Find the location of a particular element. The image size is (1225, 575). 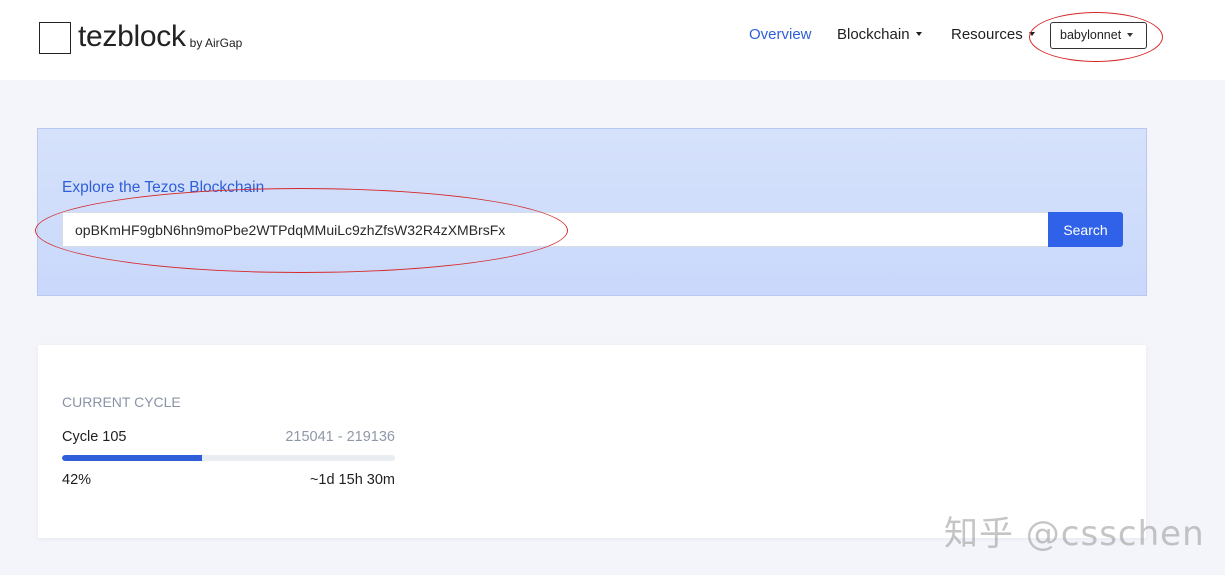

cycle-progress-fill is located at coordinates (132, 458).